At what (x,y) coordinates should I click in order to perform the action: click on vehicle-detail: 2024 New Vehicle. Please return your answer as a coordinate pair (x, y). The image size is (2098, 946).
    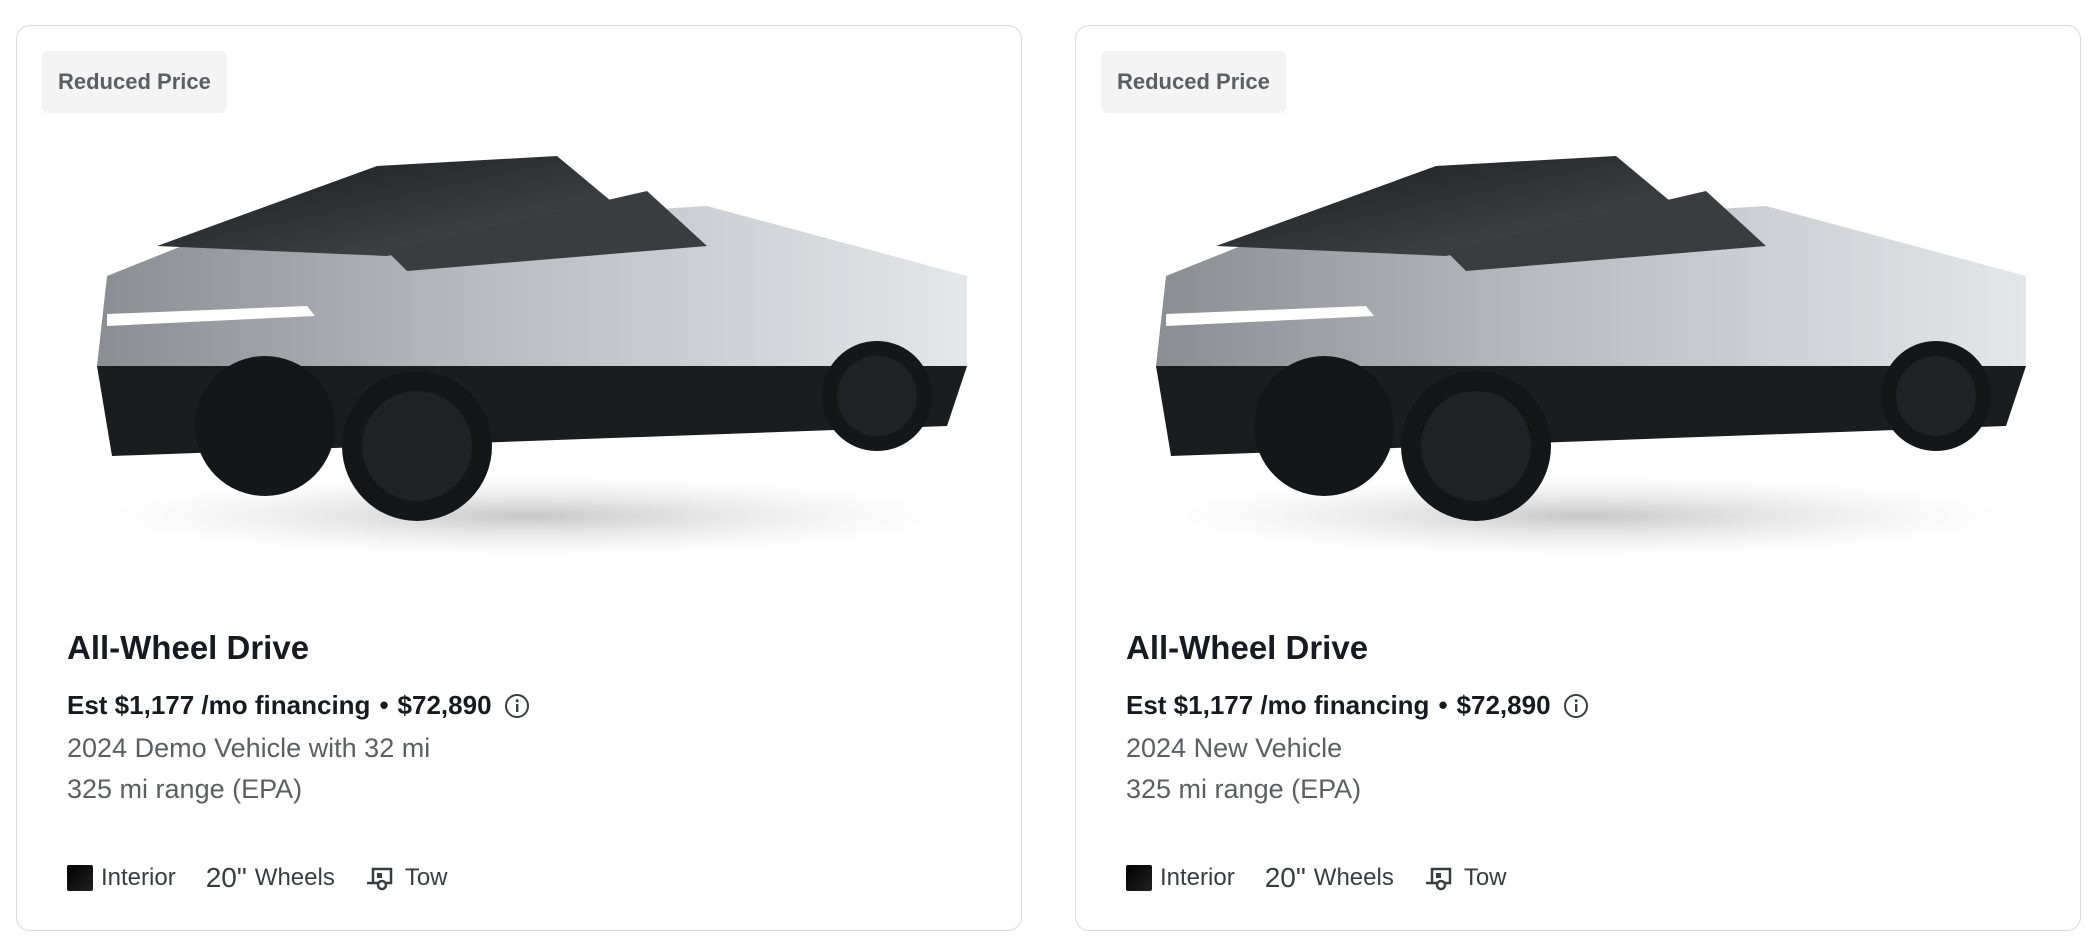
    Looking at the image, I should click on (1234, 748).